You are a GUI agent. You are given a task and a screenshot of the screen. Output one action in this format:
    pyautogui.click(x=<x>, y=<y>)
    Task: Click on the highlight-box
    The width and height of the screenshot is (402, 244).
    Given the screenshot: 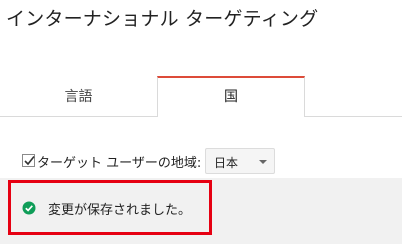 What is the action you would take?
    pyautogui.click(x=110, y=207)
    